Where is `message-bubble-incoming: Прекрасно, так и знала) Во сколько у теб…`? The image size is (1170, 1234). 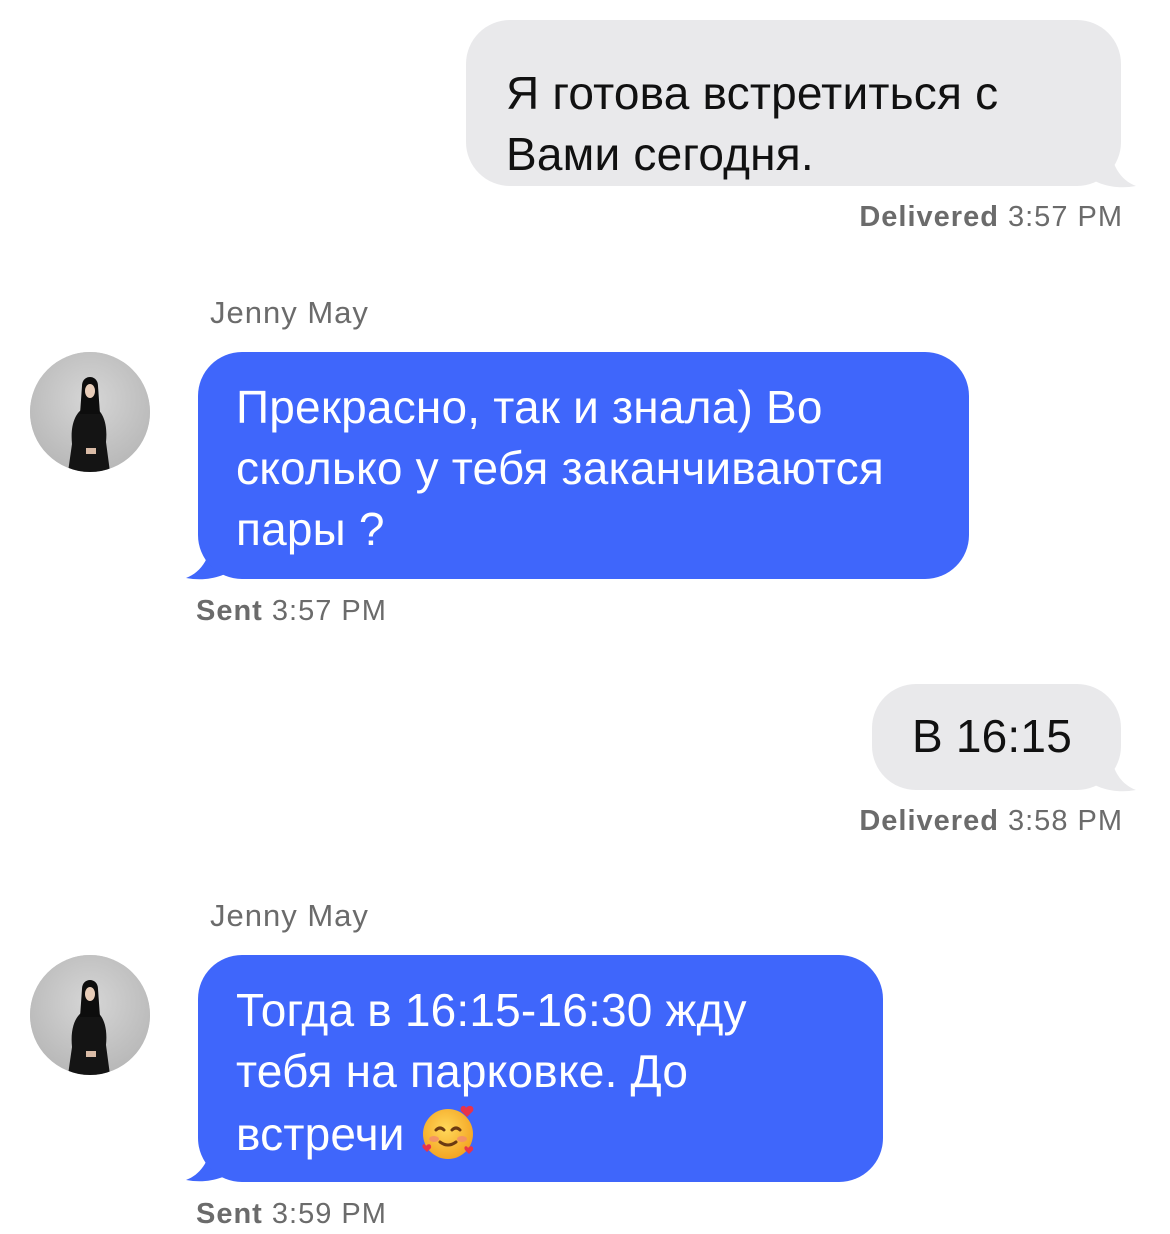 message-bubble-incoming: Прекрасно, так и знала) Во сколько у теб… is located at coordinates (583, 465).